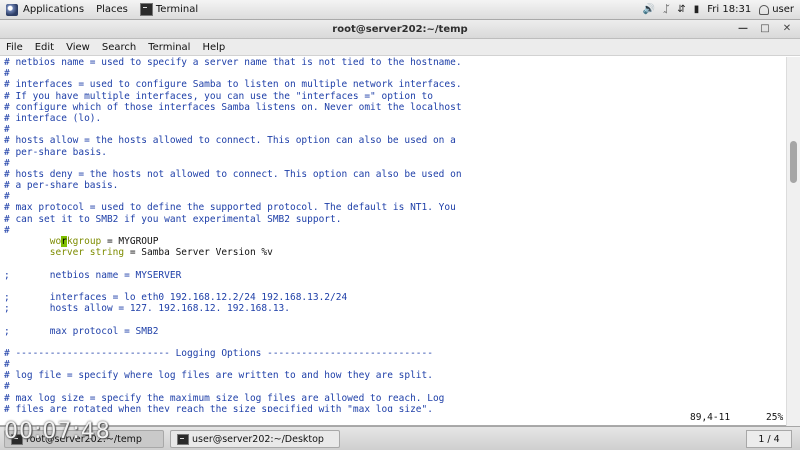 This screenshot has height=450, width=800. Describe the element at coordinates (681, 9) in the screenshot. I see `network-icon: ⇵` at that location.